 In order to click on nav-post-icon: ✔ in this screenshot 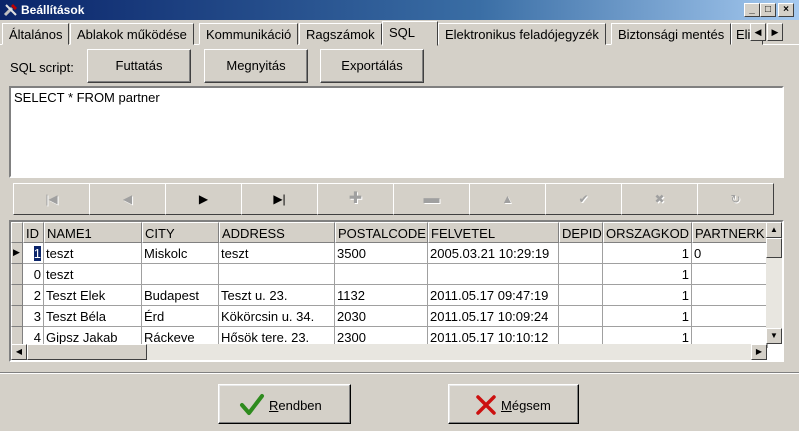, I will do `click(583, 199)`.